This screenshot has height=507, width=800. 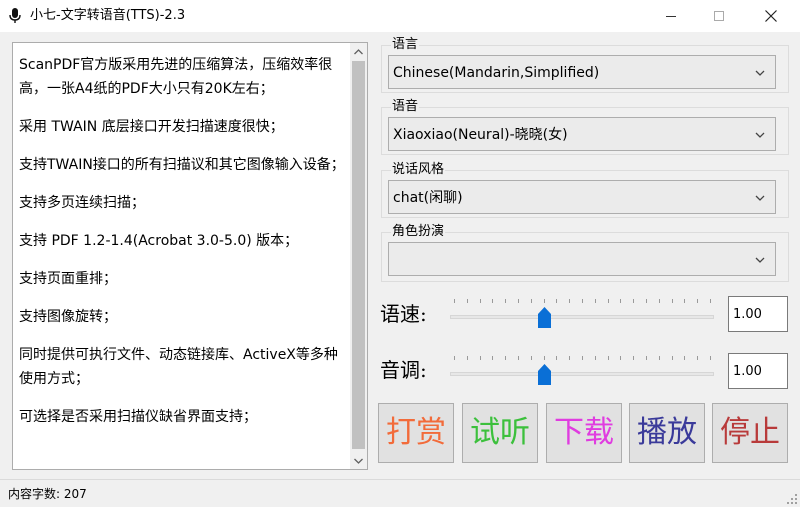 I want to click on close-icon, so click(x=771, y=16).